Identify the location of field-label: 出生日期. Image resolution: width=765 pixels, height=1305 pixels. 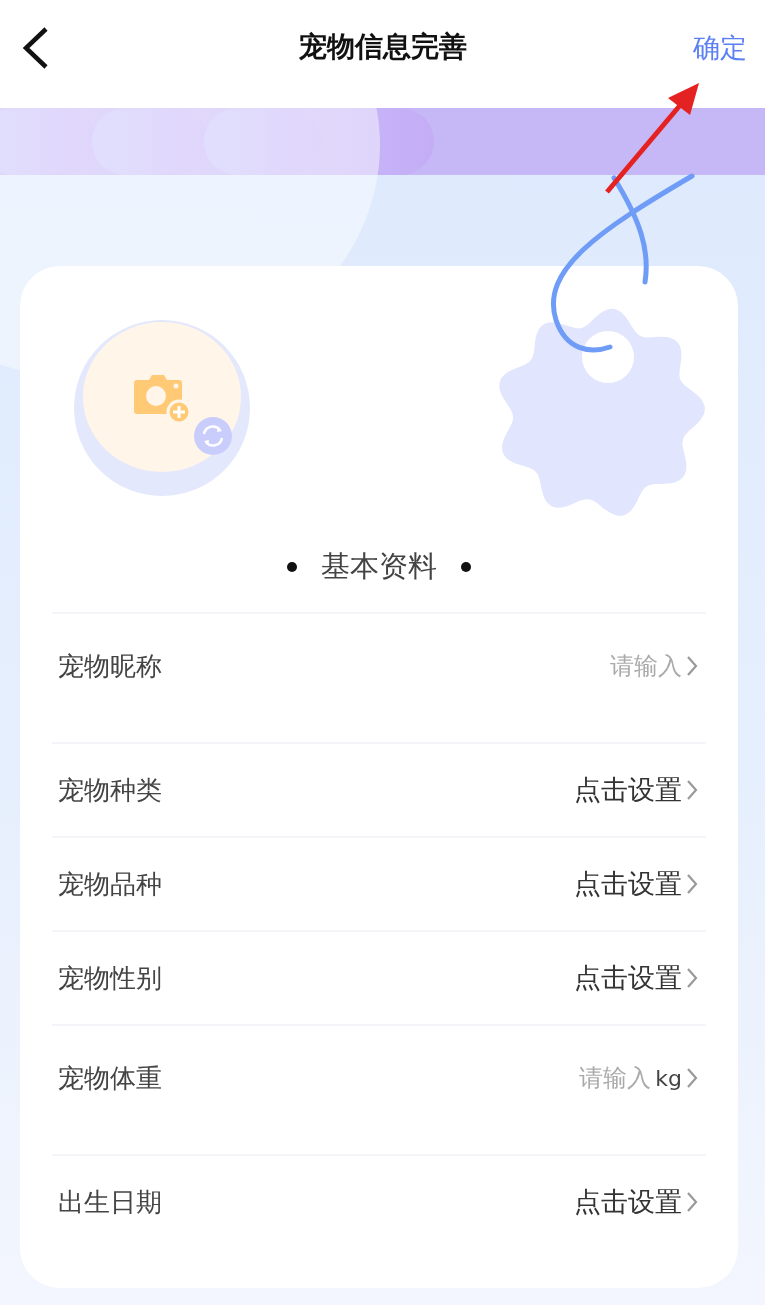
(110, 1202).